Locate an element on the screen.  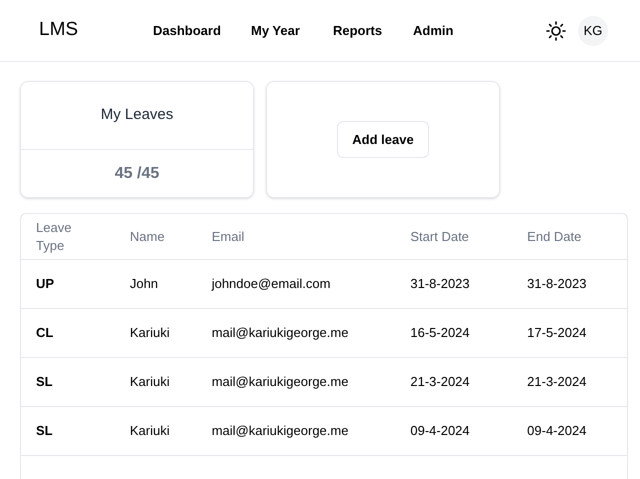
app-logo: LMS is located at coordinates (96, 30).